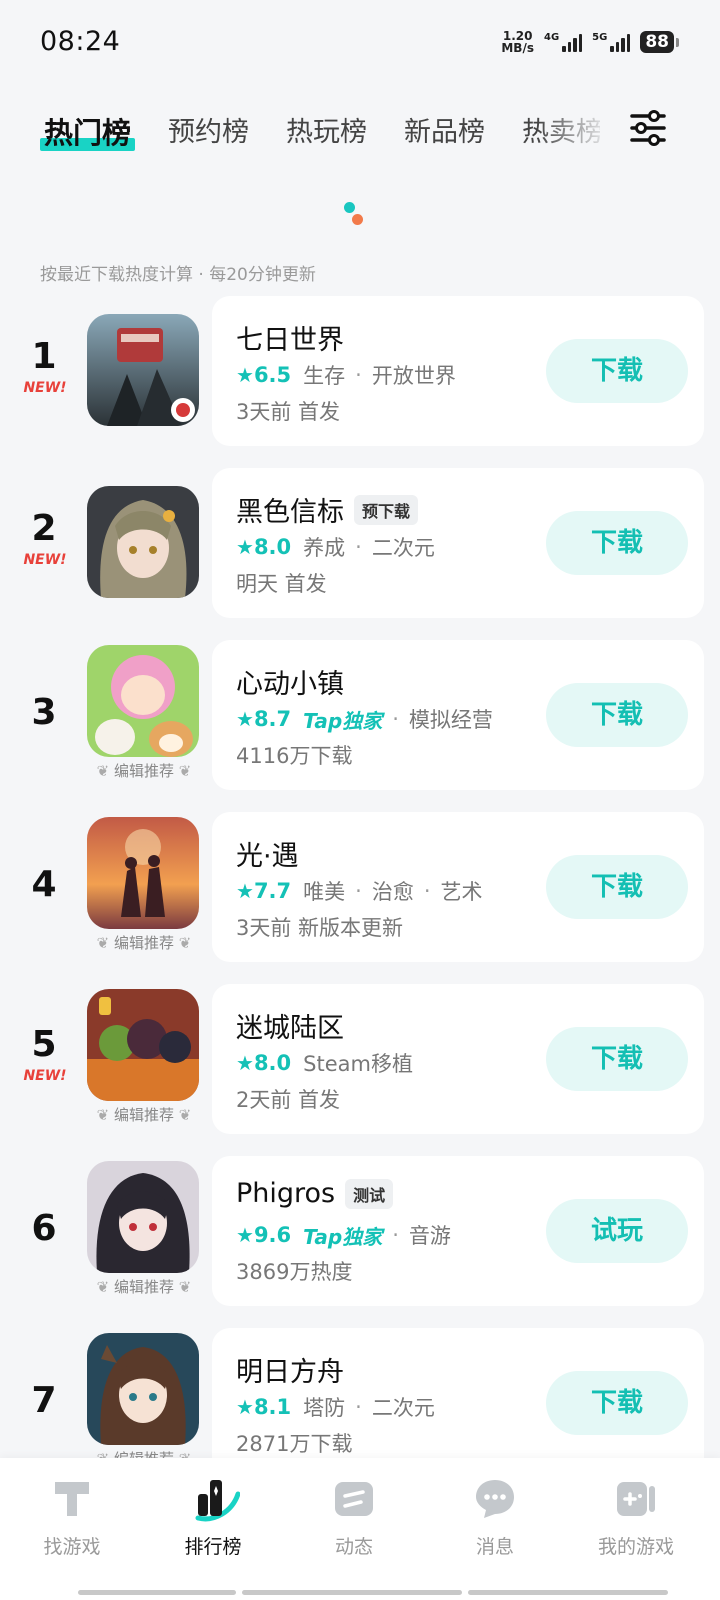 Image resolution: width=720 pixels, height=1600 pixels. What do you see at coordinates (326, 129) in the screenshot?
I see `tab-hot-play: 热玩榜` at bounding box center [326, 129].